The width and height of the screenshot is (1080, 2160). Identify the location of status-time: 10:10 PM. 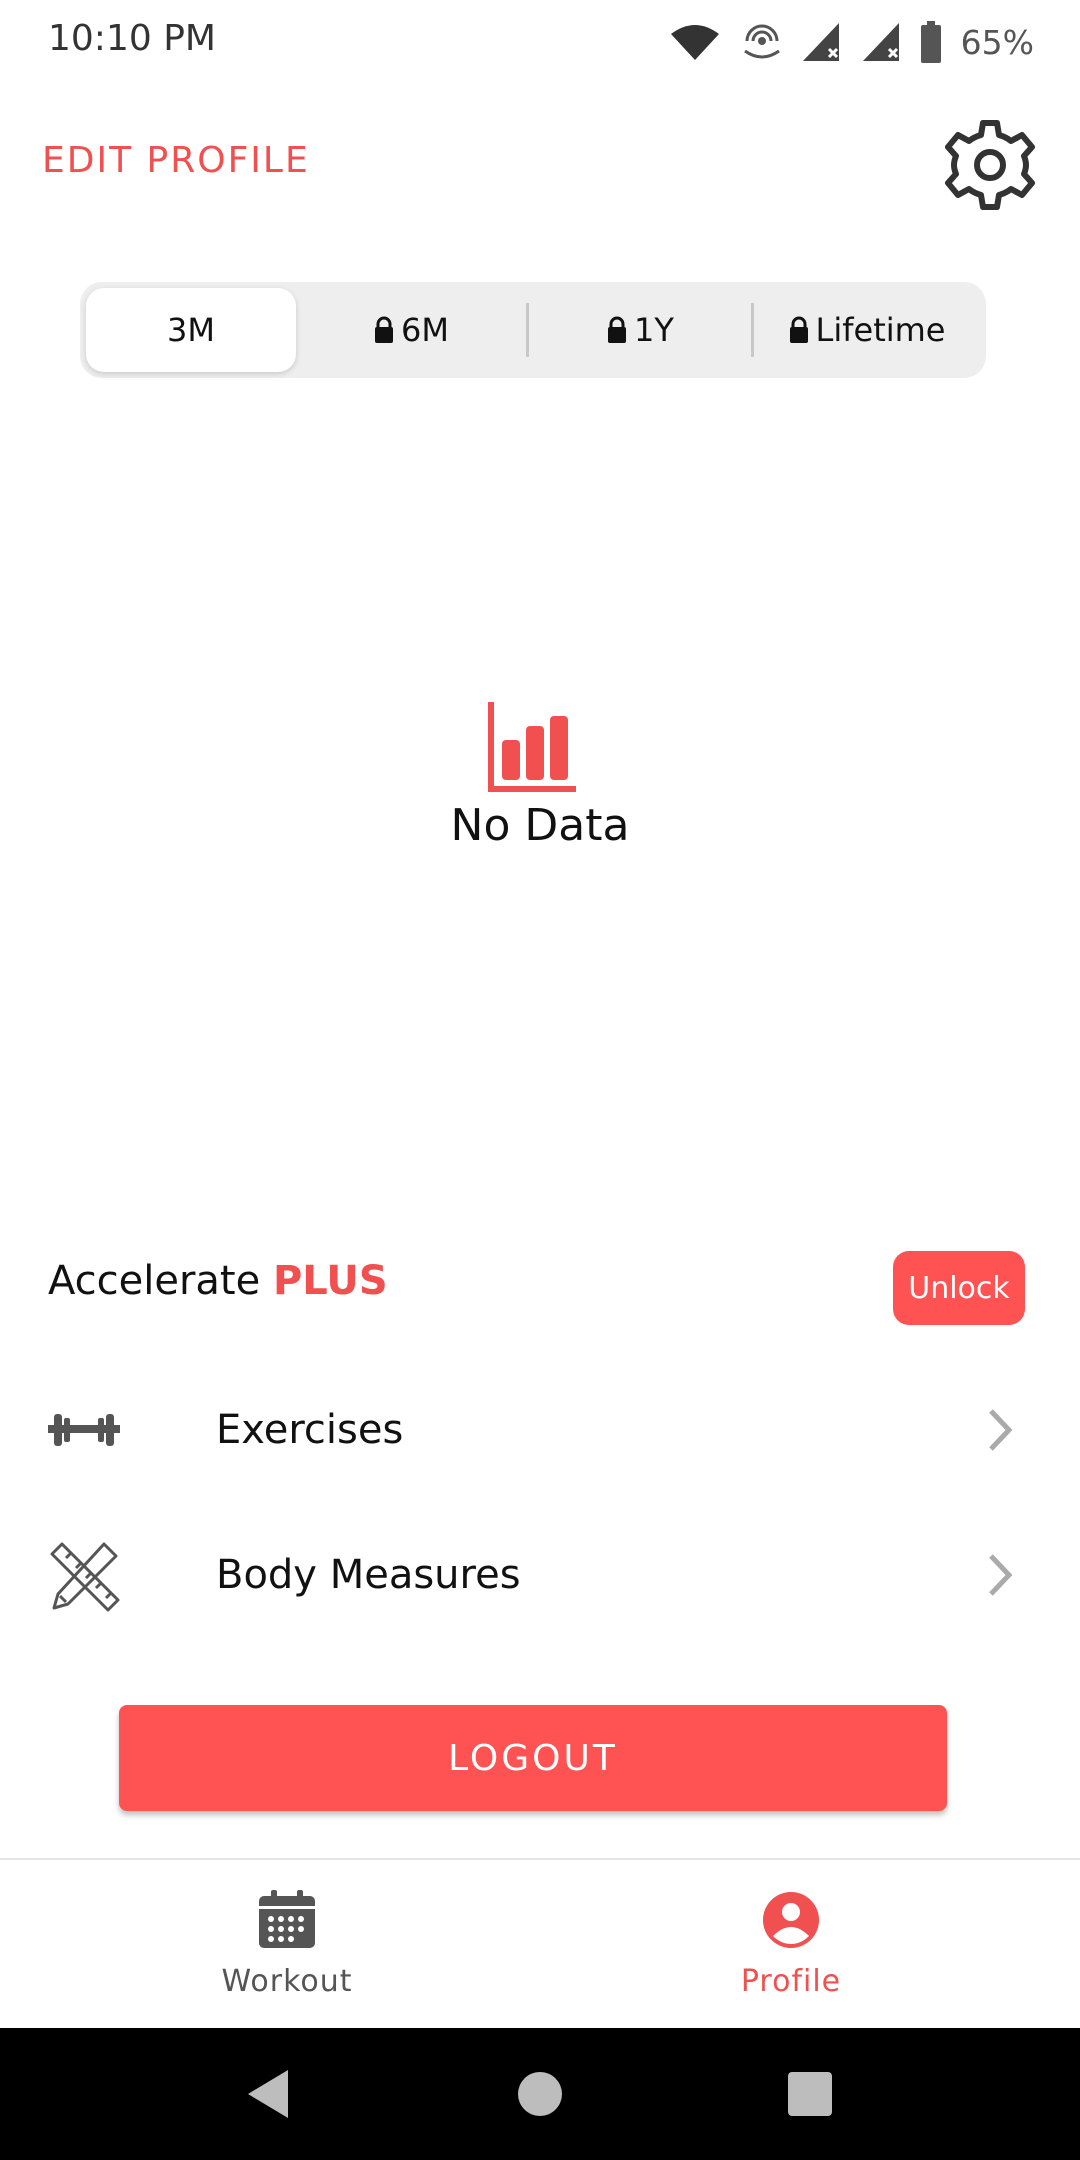
(132, 38).